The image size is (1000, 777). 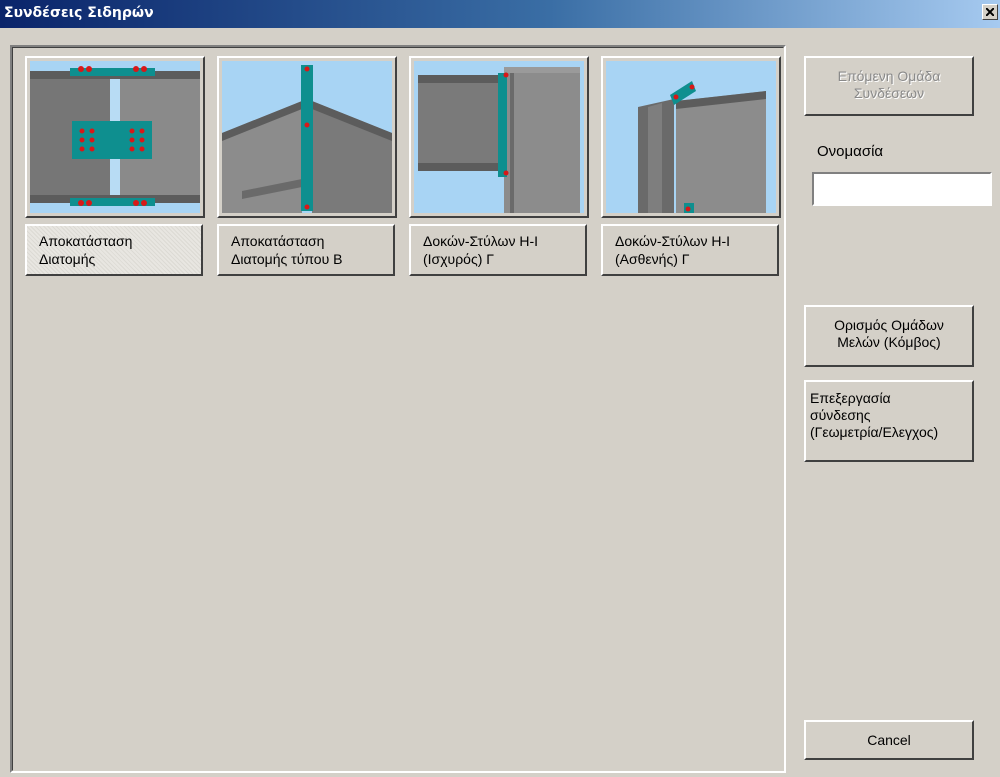 I want to click on edit-connection-button: Επεξεργασία σύνδεσης (Γεωμετρία/Ελεγχος), so click(x=889, y=421).